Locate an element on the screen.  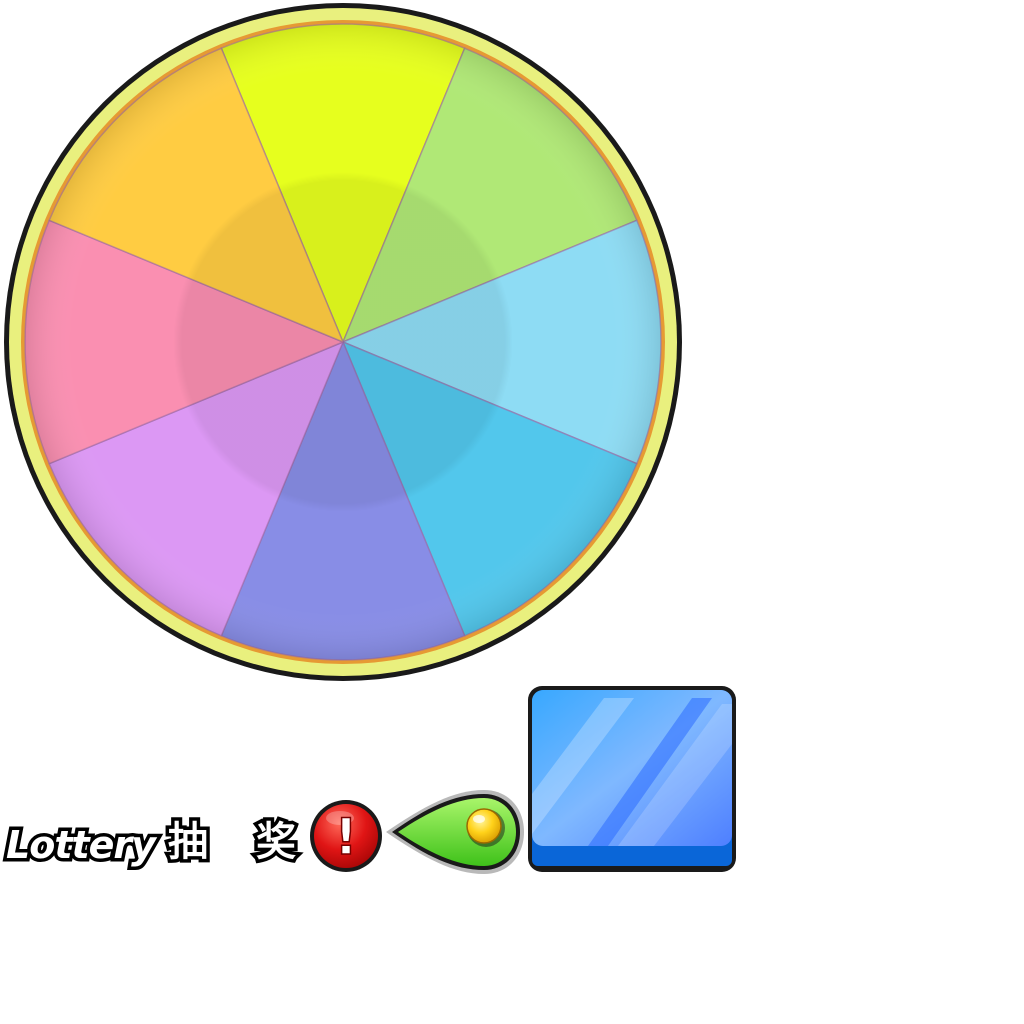
exclamation-icon: ! is located at coordinates (346, 836).